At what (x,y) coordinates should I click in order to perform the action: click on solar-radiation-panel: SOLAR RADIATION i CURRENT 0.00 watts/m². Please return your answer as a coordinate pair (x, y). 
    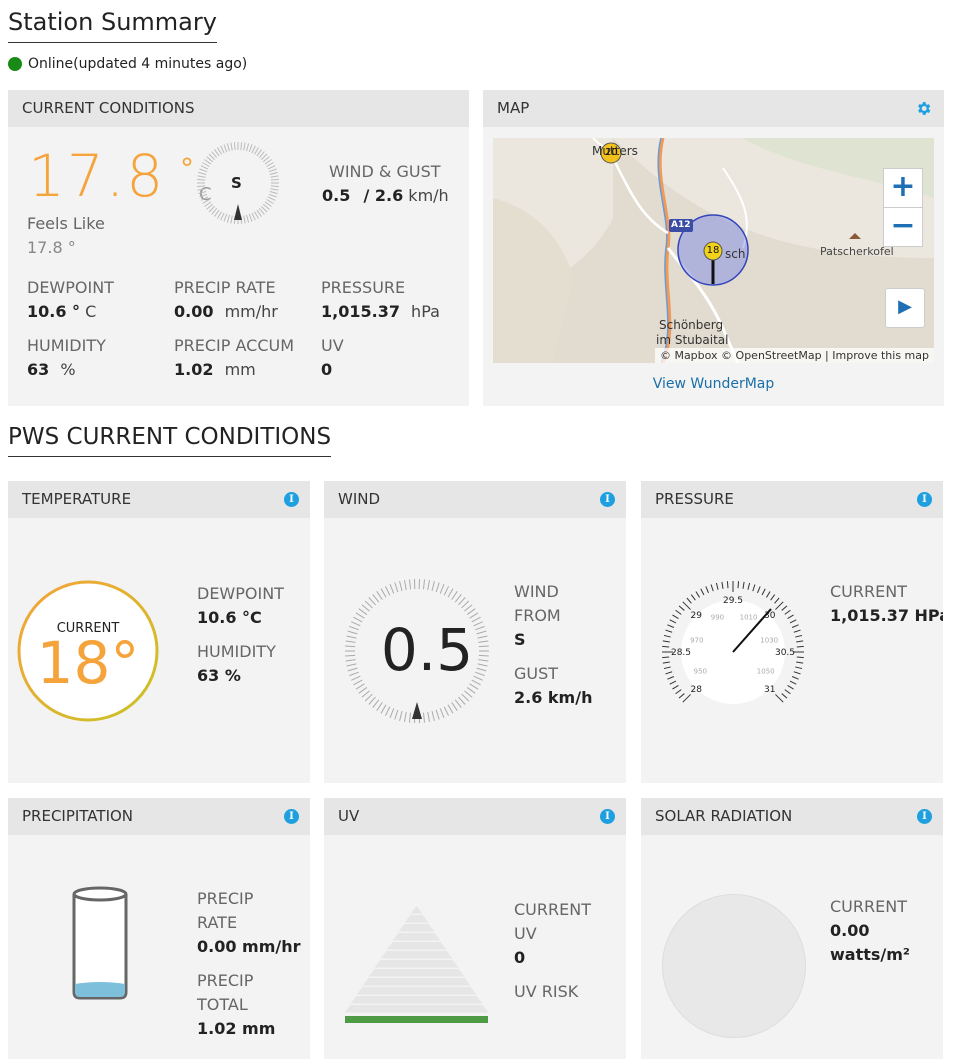
    Looking at the image, I should click on (792, 928).